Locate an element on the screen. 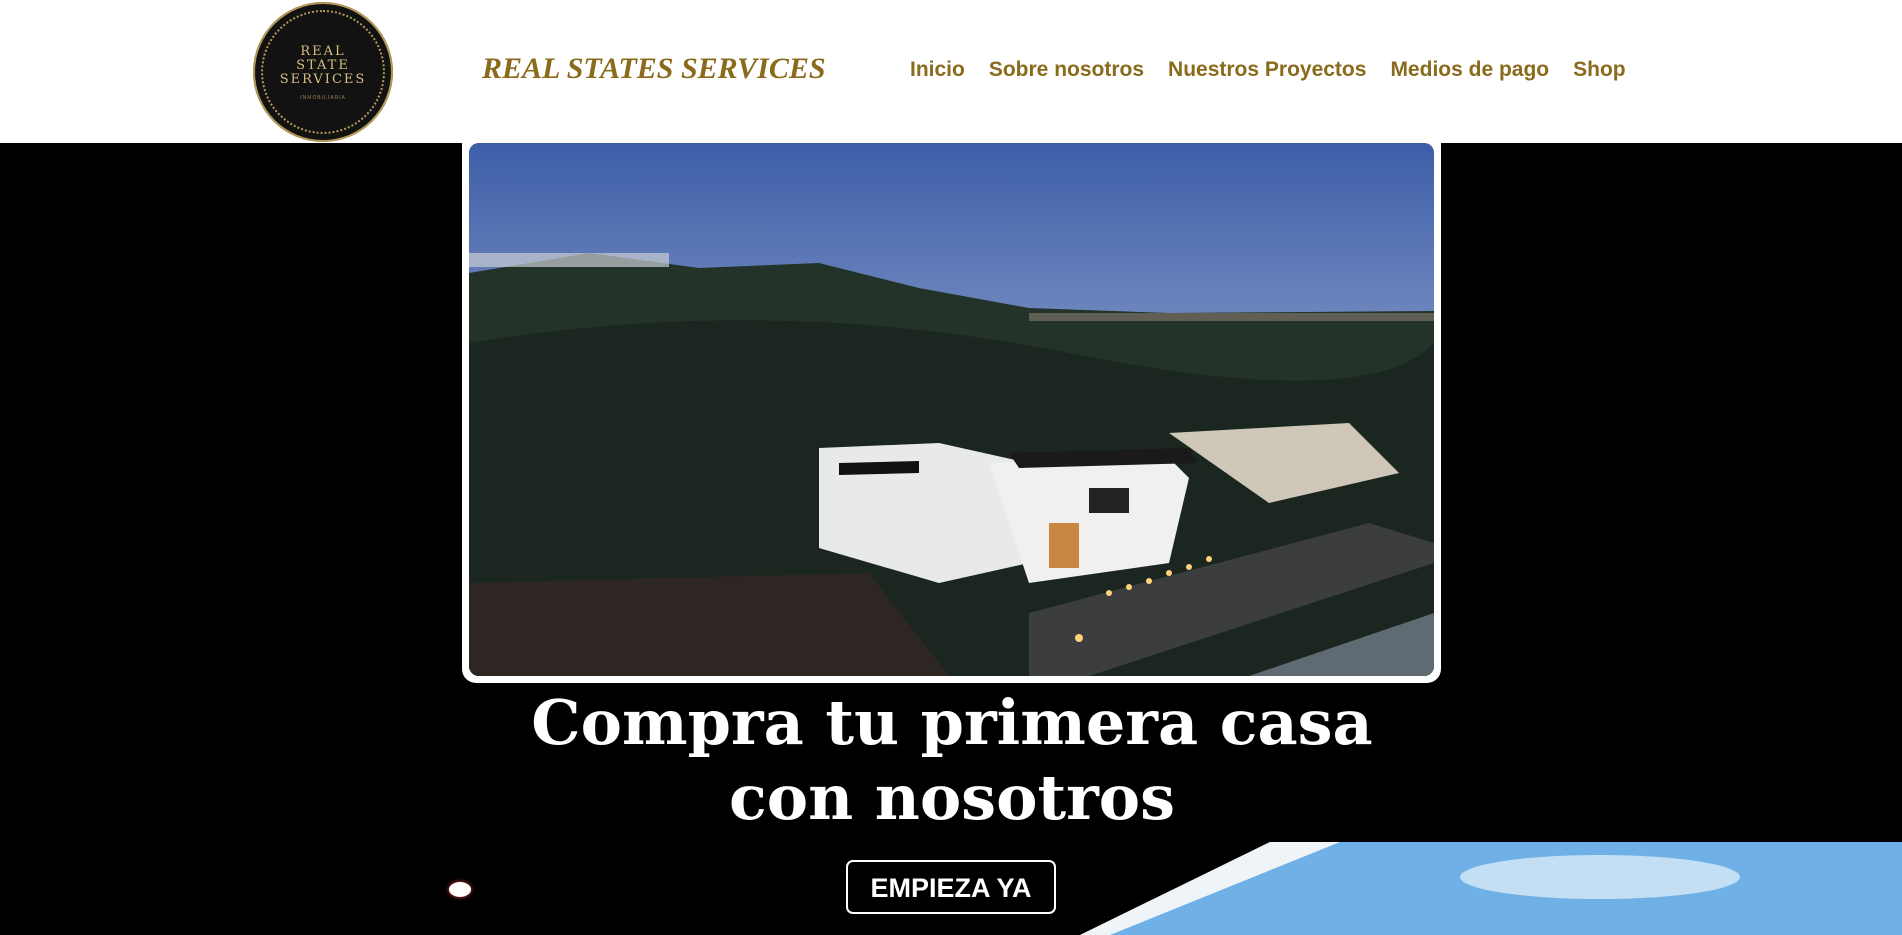 The image size is (1902, 935). nav-item-medios-de-pago: Medios de pago is located at coordinates (1469, 70).